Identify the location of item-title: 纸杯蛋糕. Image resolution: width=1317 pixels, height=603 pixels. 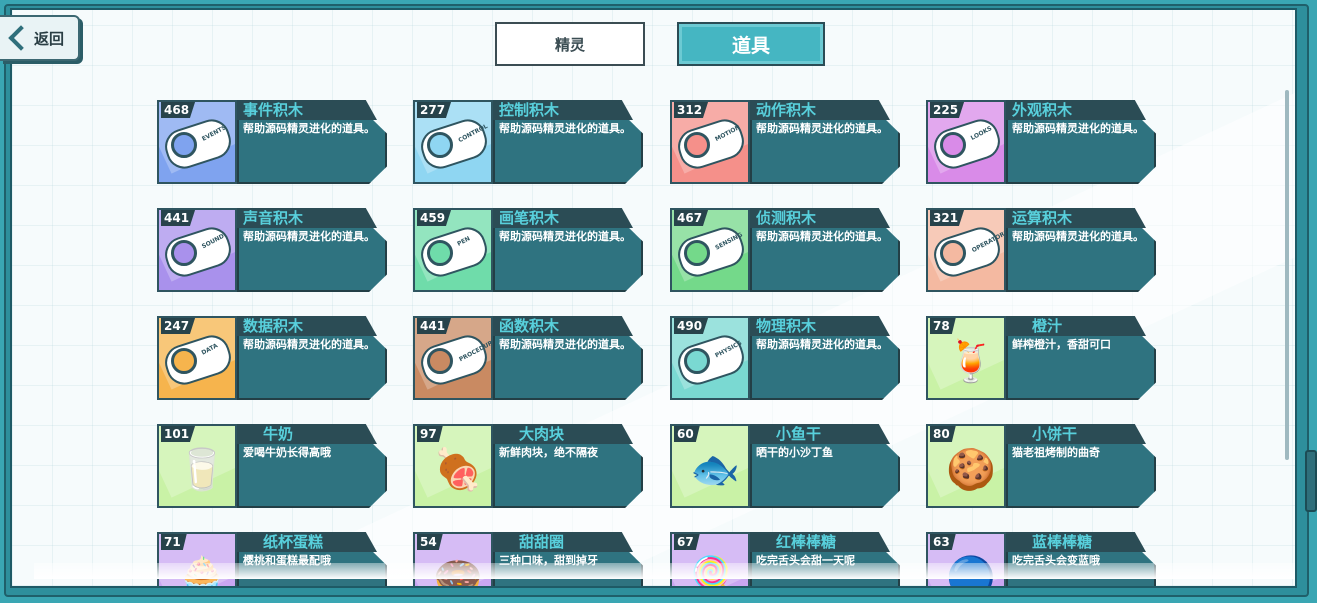
(307, 542).